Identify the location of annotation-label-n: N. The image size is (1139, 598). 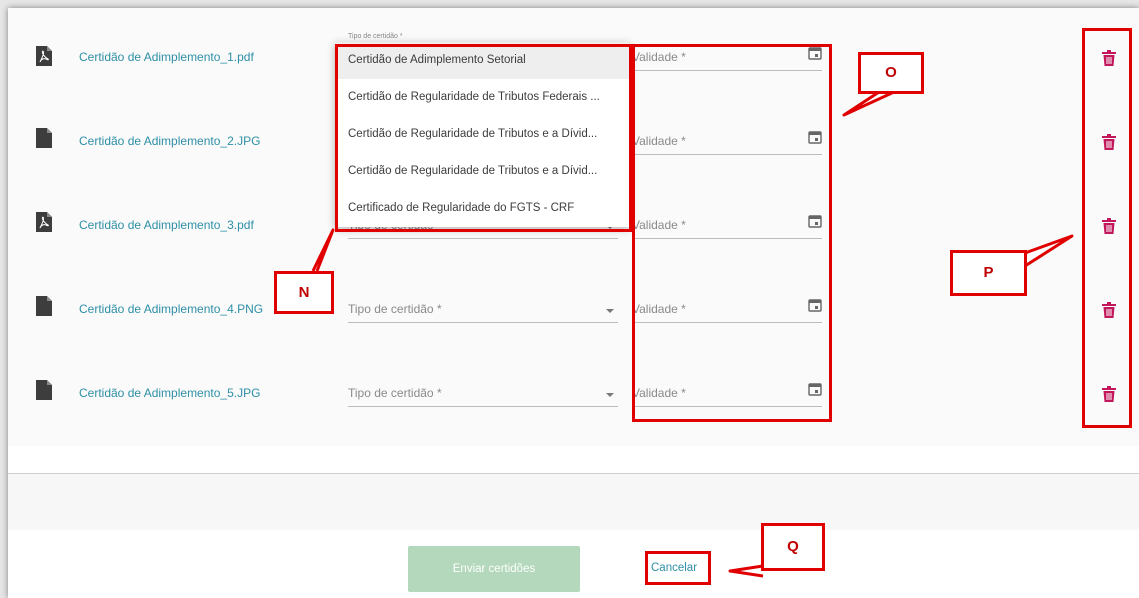
(304, 292).